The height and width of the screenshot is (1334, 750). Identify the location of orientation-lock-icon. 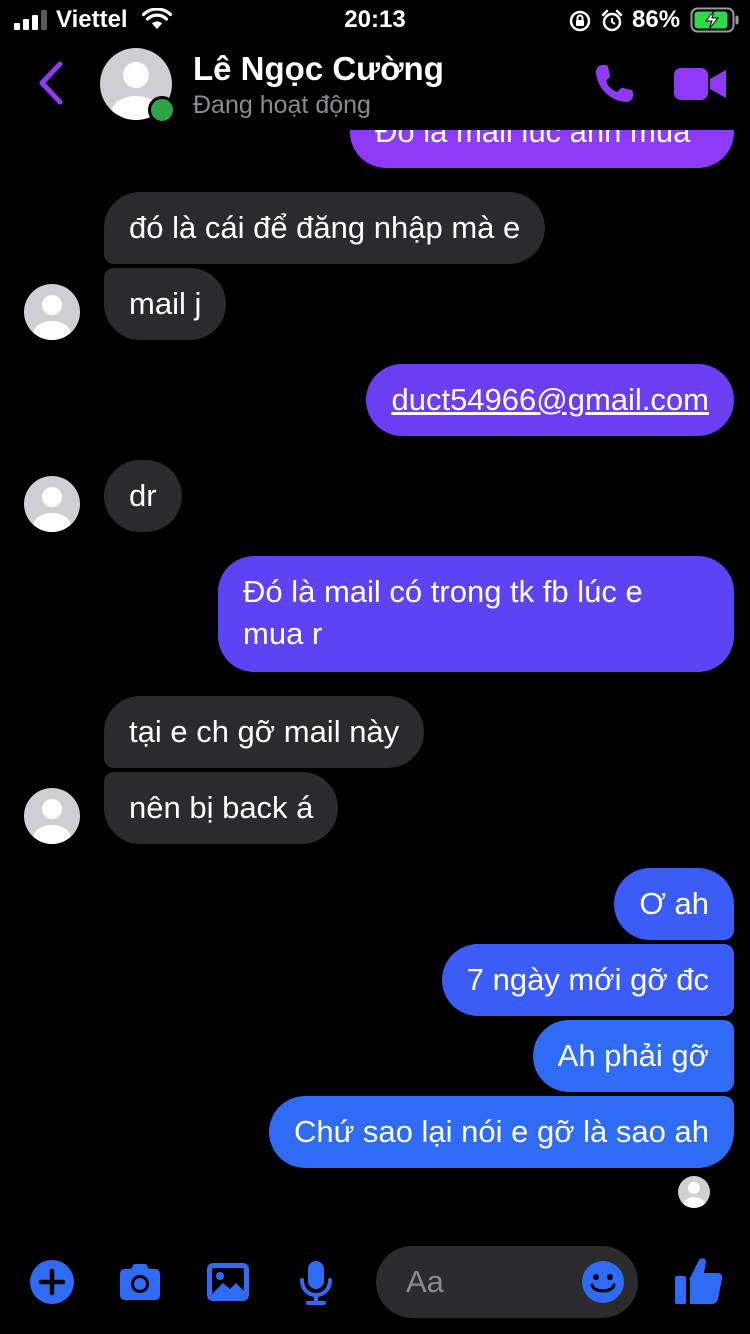
(580, 21).